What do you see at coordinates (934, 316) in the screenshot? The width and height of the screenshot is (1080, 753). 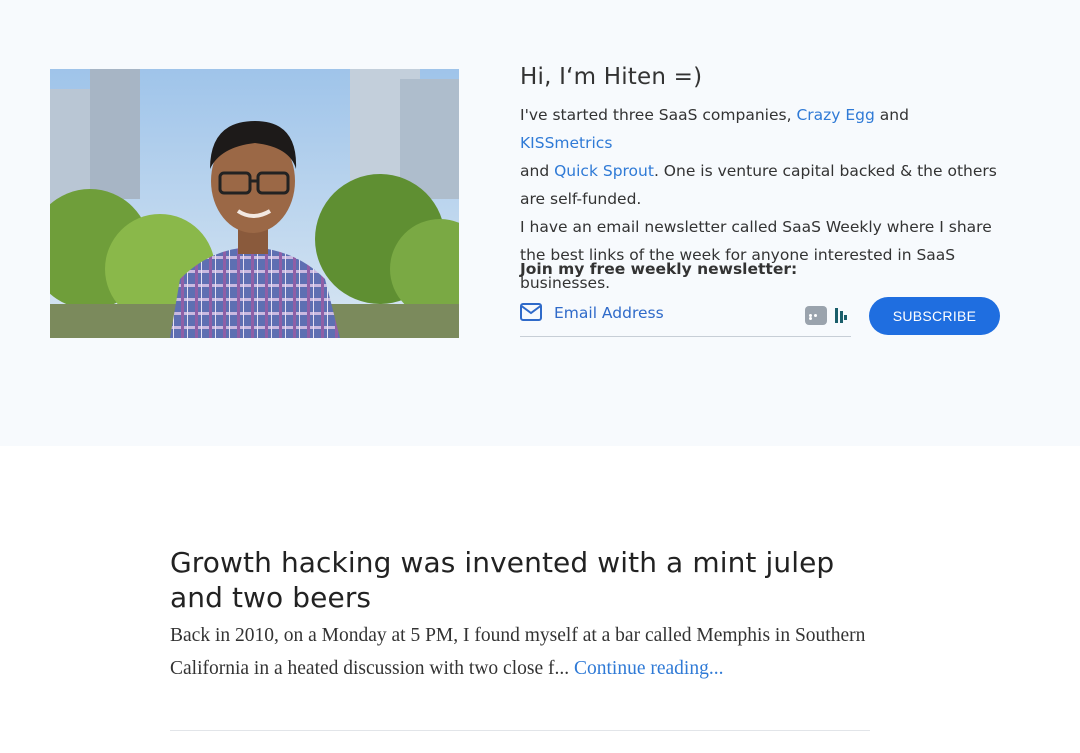 I see `subscribe-button: SUBSCRIBE` at bounding box center [934, 316].